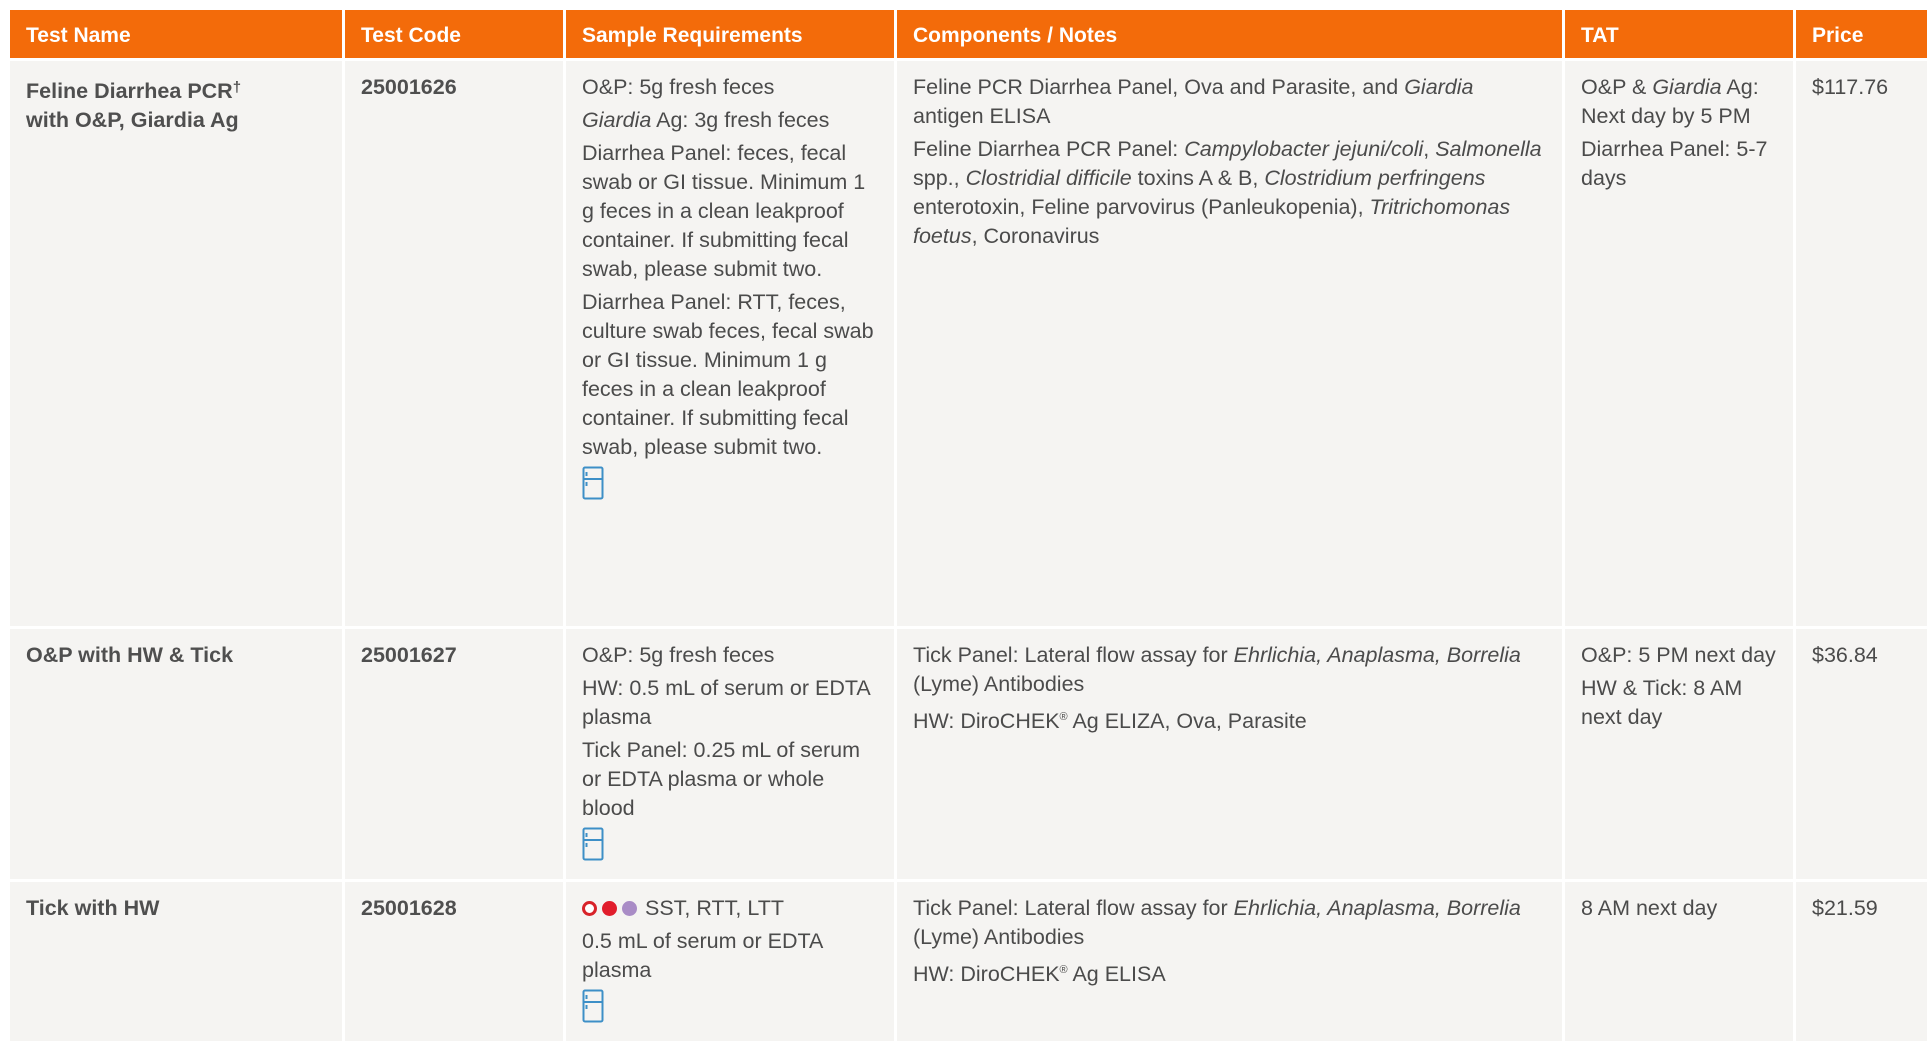 The height and width of the screenshot is (1044, 1927). What do you see at coordinates (1198, 178) in the screenshot?
I see `text-span: toxins A & B,` at bounding box center [1198, 178].